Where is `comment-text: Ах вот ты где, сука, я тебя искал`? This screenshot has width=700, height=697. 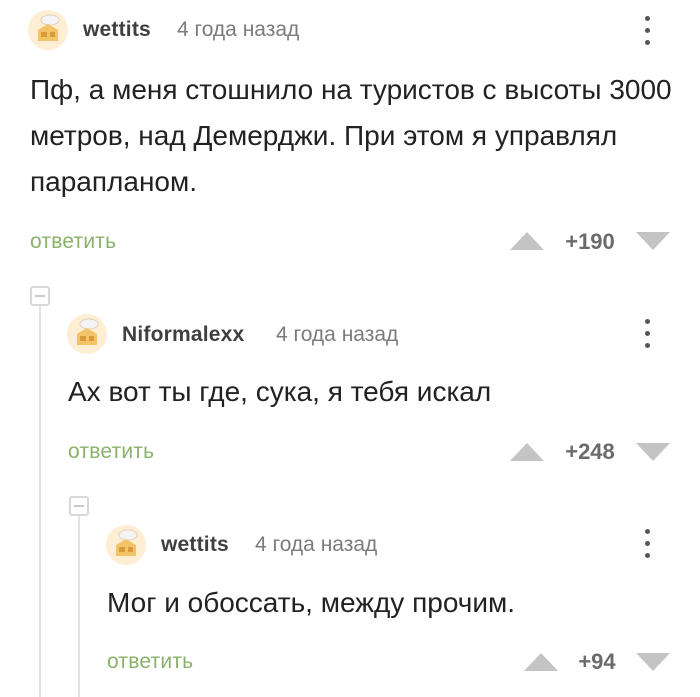
comment-text: Ах вот ты где, сука, я тебя искал is located at coordinates (280, 391).